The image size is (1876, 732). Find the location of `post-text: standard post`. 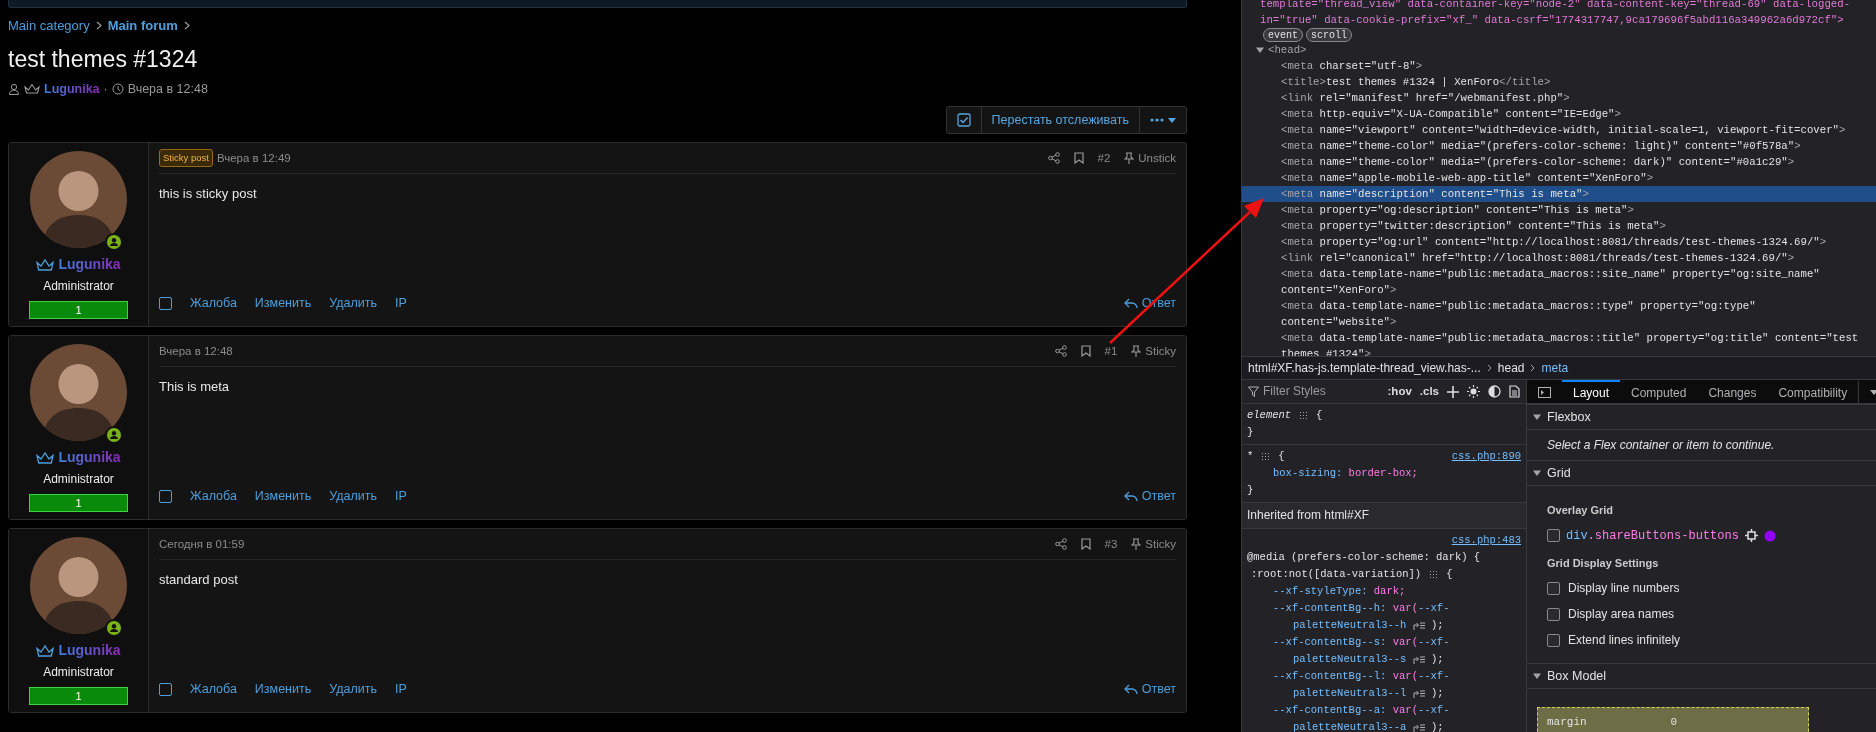

post-text: standard post is located at coordinates (199, 580).